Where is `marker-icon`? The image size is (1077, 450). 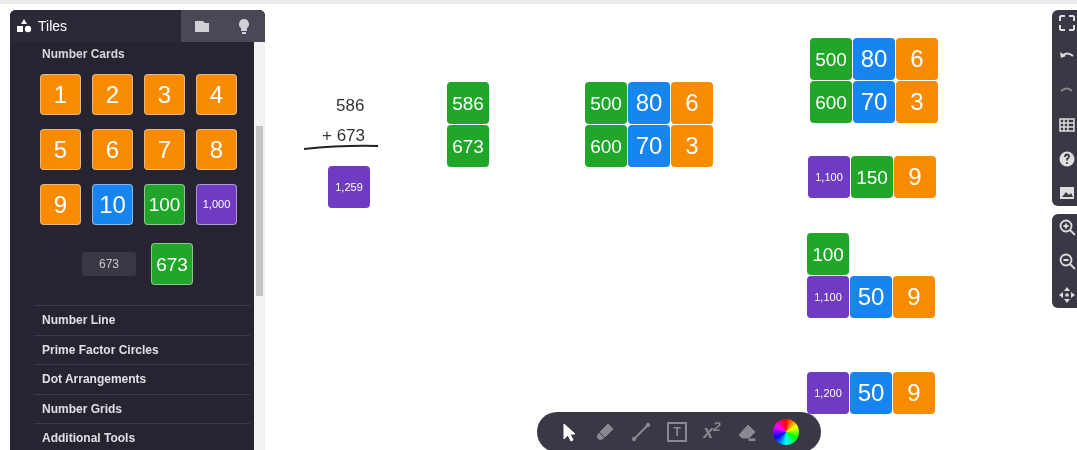
marker-icon is located at coordinates (605, 432).